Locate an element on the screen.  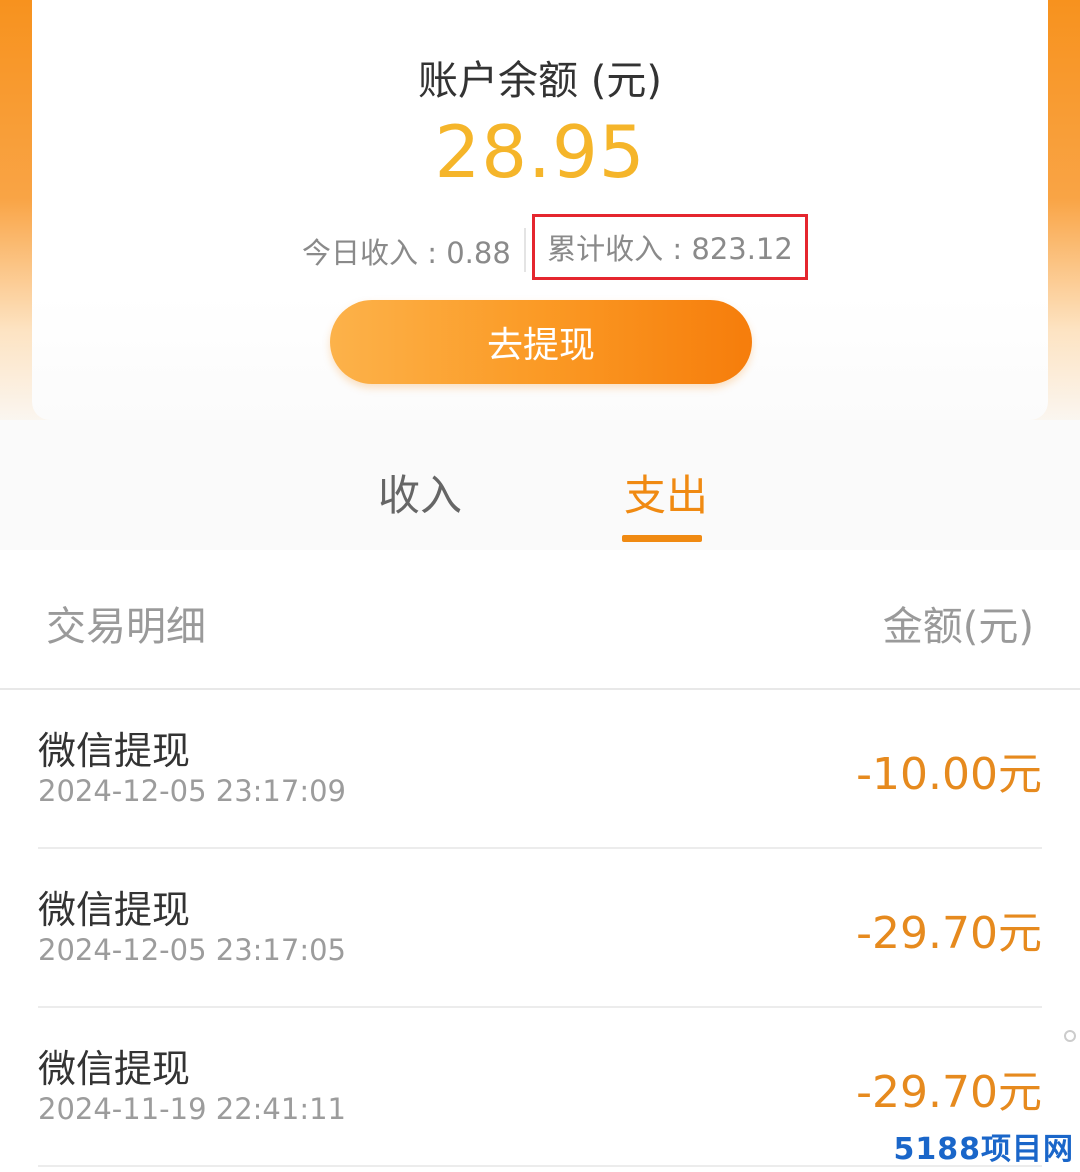
watermark-logo: 5188项目网 is located at coordinates (983, 1149).